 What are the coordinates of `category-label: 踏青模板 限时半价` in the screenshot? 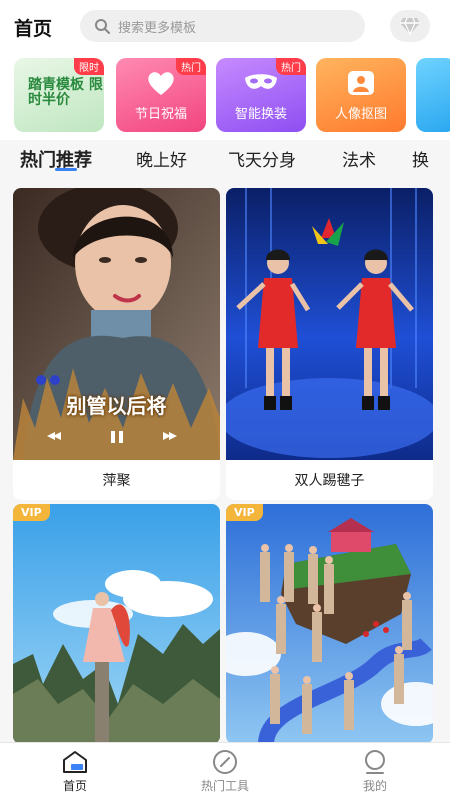 It's located at (65, 92).